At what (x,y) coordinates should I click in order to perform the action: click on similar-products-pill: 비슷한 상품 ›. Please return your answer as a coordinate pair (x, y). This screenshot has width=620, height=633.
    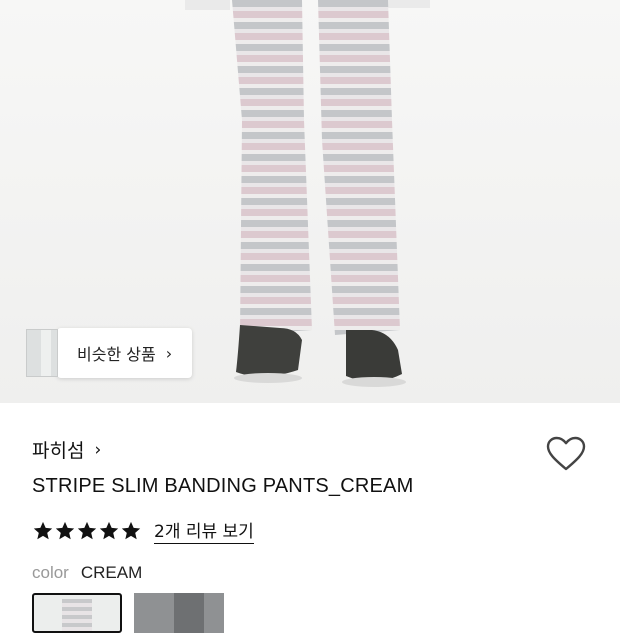
    Looking at the image, I should click on (125, 353).